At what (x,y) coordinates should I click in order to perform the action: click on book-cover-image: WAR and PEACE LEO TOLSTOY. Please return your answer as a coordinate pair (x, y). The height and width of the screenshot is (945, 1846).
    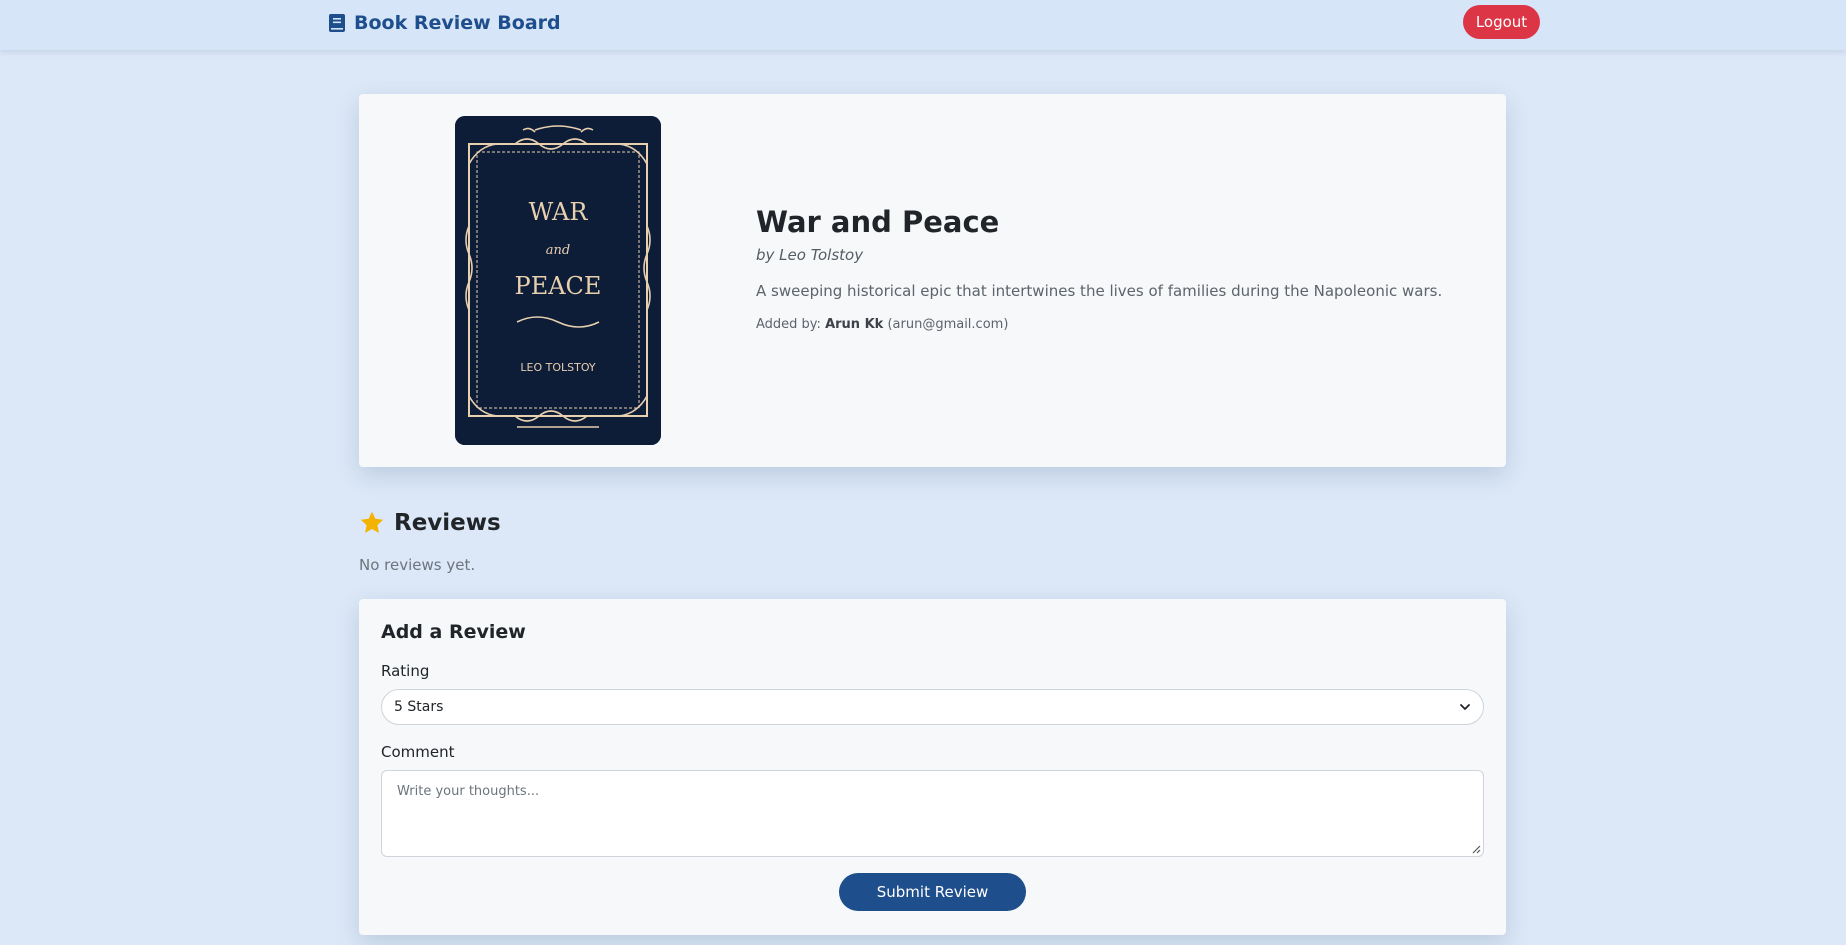
    Looking at the image, I should click on (558, 280).